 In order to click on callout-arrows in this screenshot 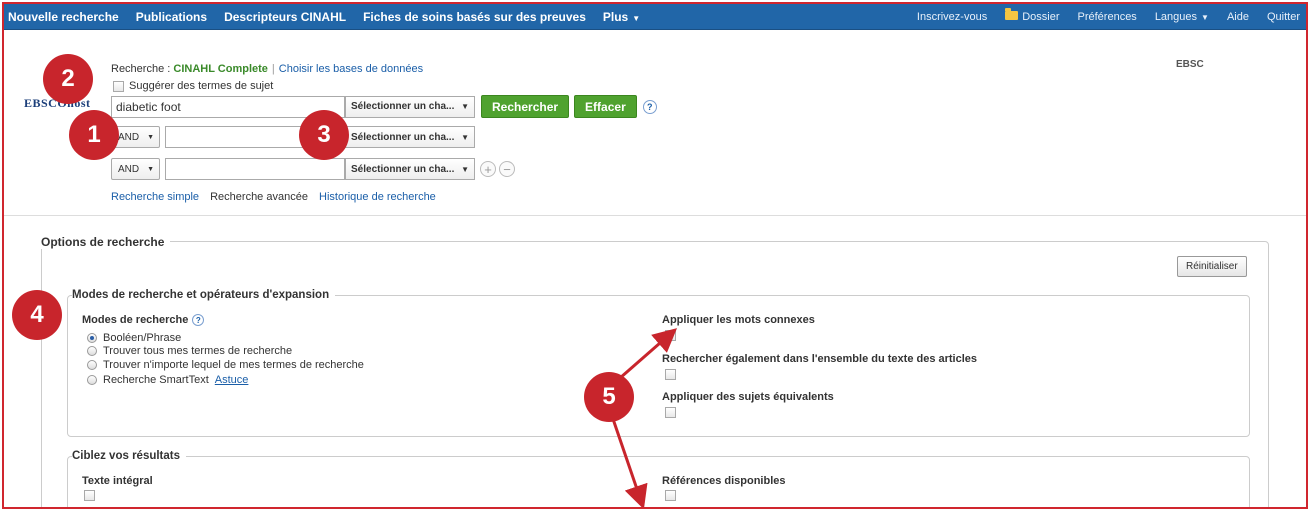, I will do `click(640, 417)`.